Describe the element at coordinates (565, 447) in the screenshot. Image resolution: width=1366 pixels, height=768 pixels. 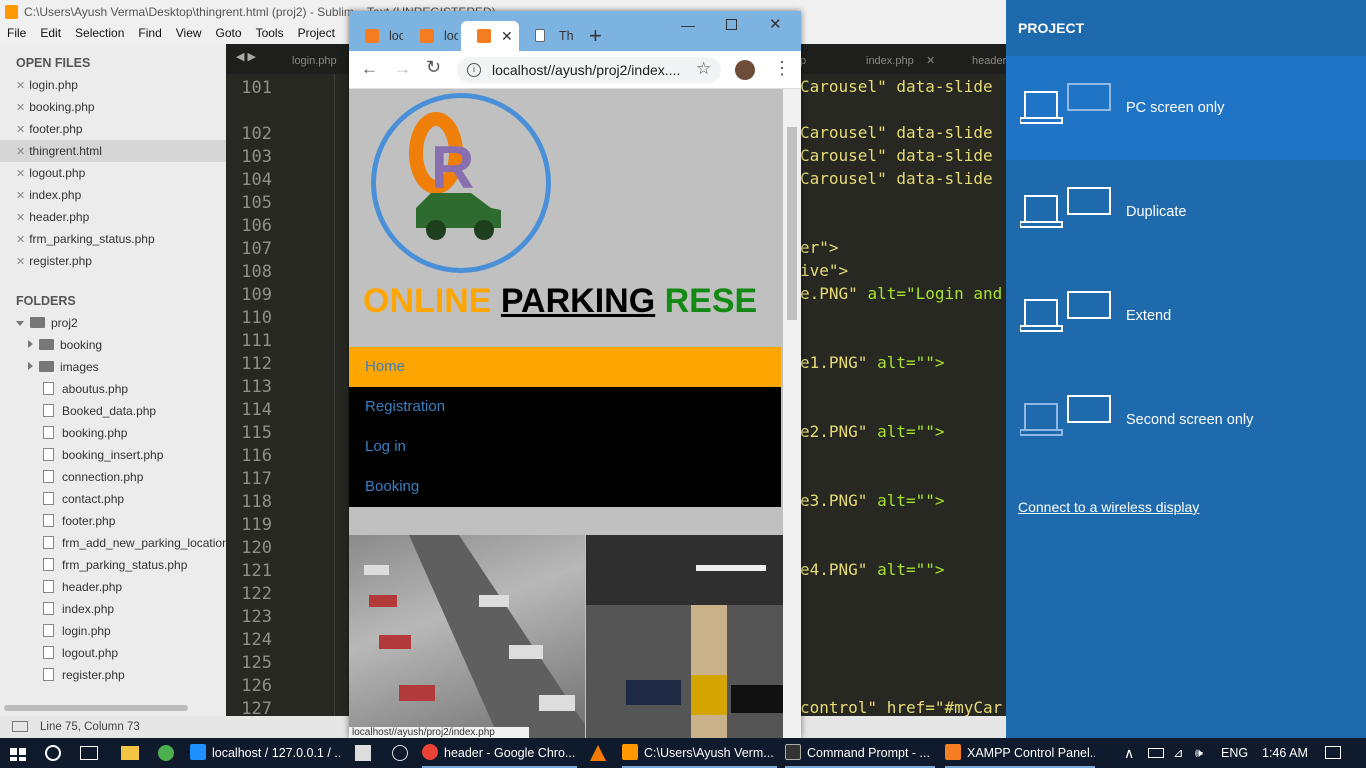
I see `nav-login: Log in` at that location.